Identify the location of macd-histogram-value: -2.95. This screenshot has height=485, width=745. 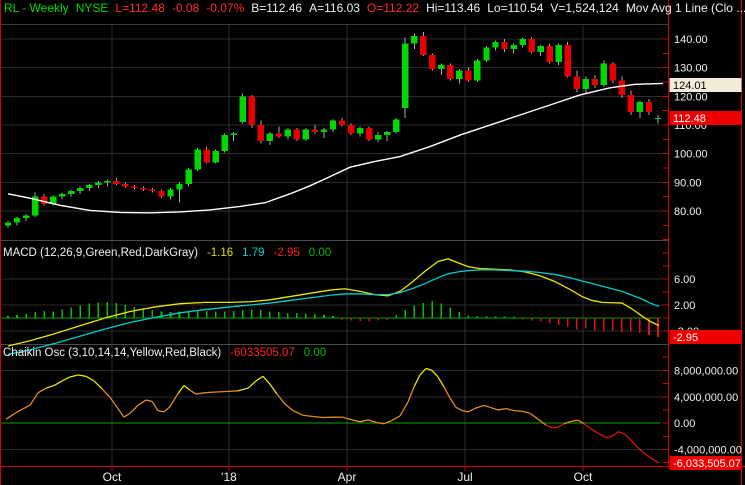
(286, 253).